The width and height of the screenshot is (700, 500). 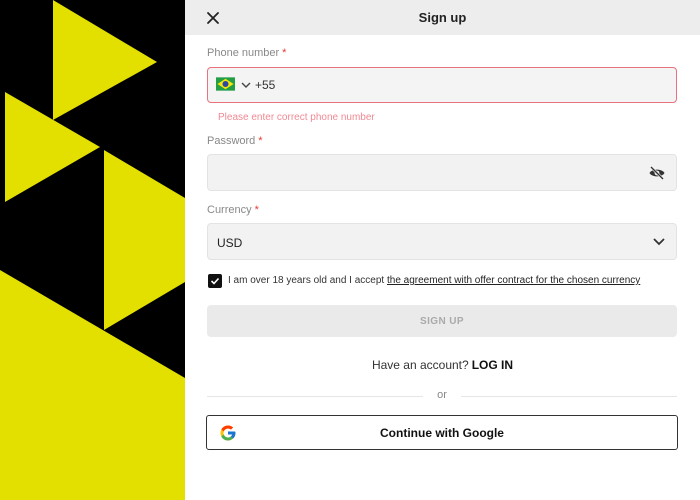 I want to click on continue-with-google-button: Continue with Google, so click(x=442, y=432).